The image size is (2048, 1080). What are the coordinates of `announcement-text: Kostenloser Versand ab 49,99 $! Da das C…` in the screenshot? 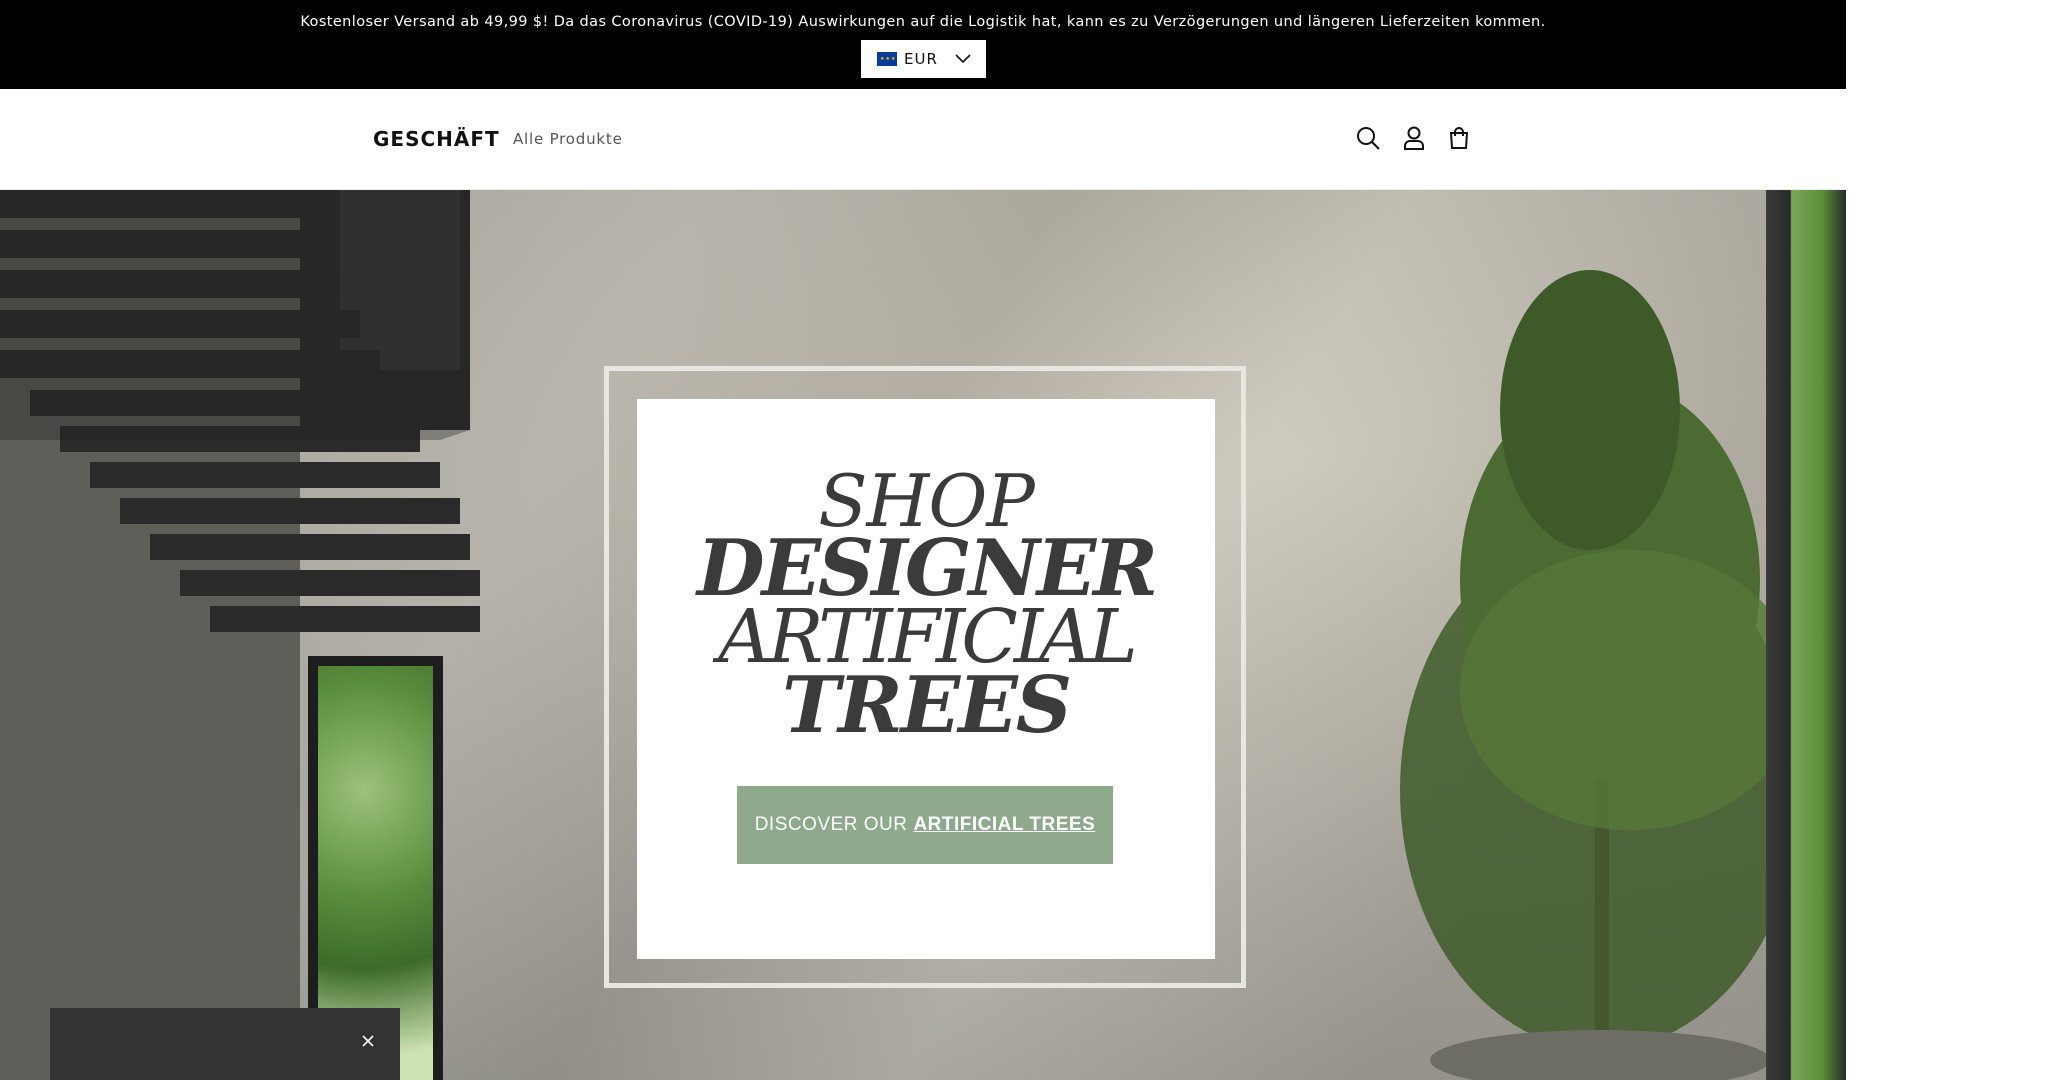 It's located at (923, 22).